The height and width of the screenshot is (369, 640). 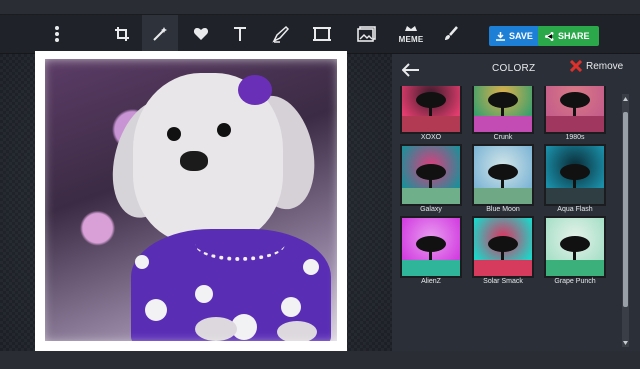 What do you see at coordinates (240, 34) in the screenshot?
I see `text-icon` at bounding box center [240, 34].